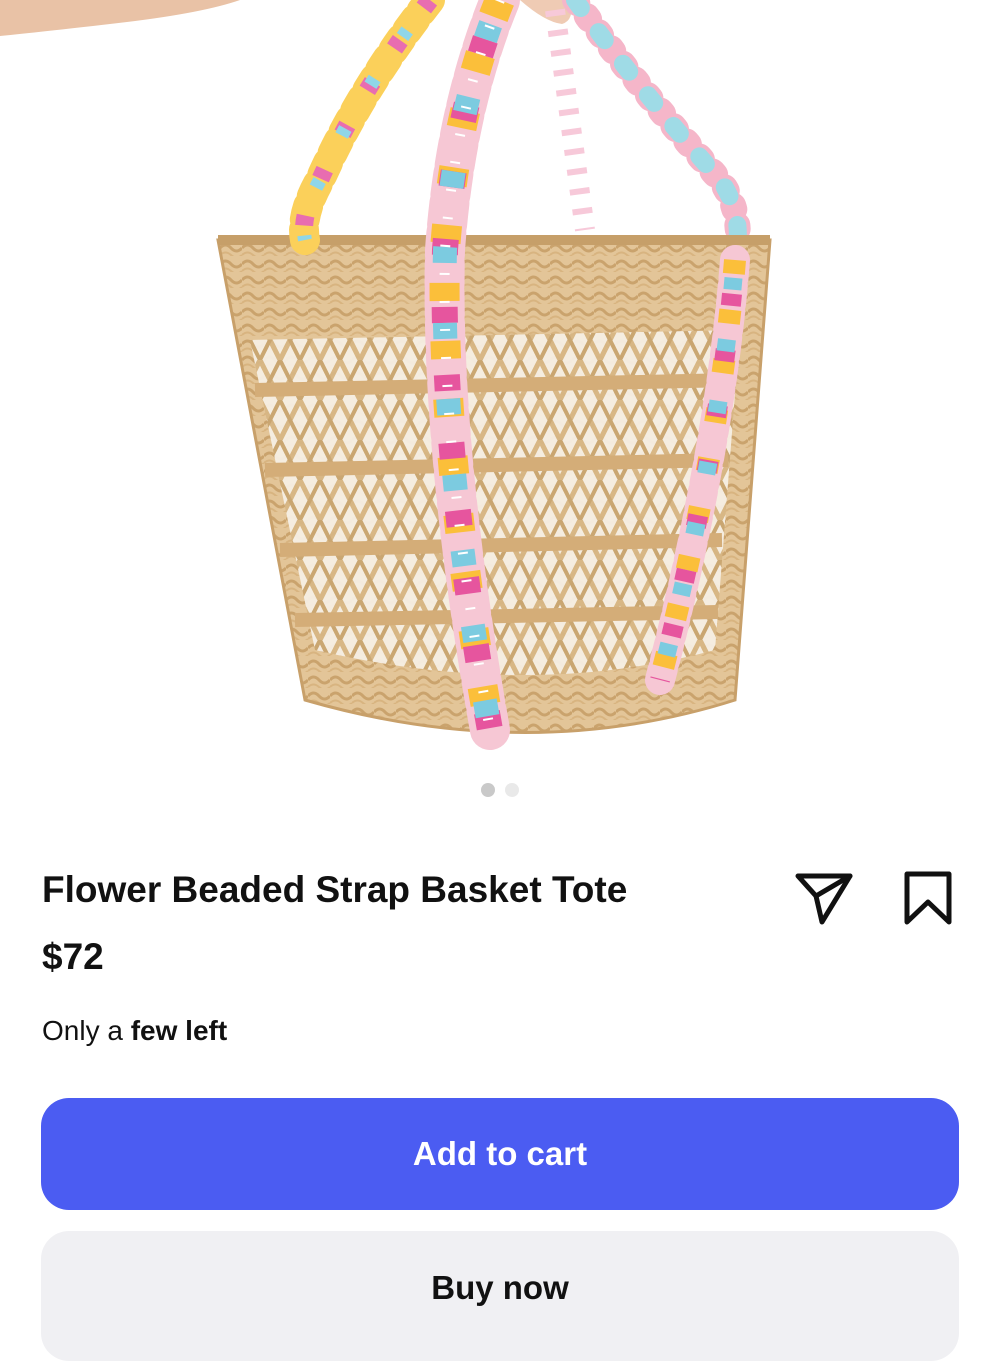 This screenshot has height=1361, width=1000. I want to click on product-price: $72, so click(73, 956).